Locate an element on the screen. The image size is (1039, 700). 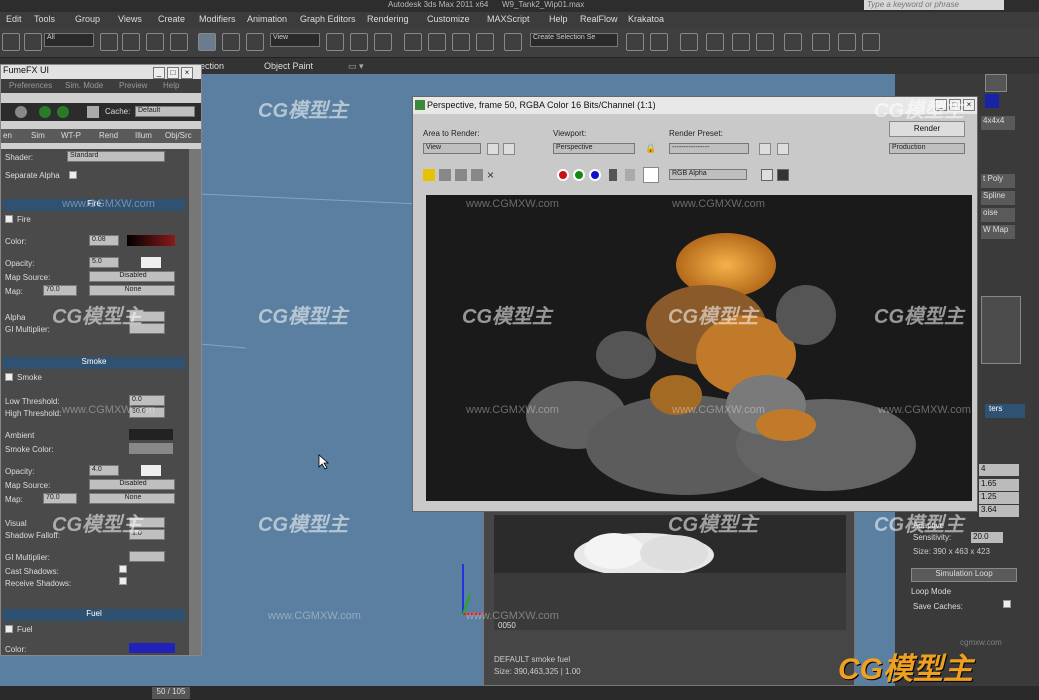
bind-space-warp-icon is located at coordinates (33, 42).